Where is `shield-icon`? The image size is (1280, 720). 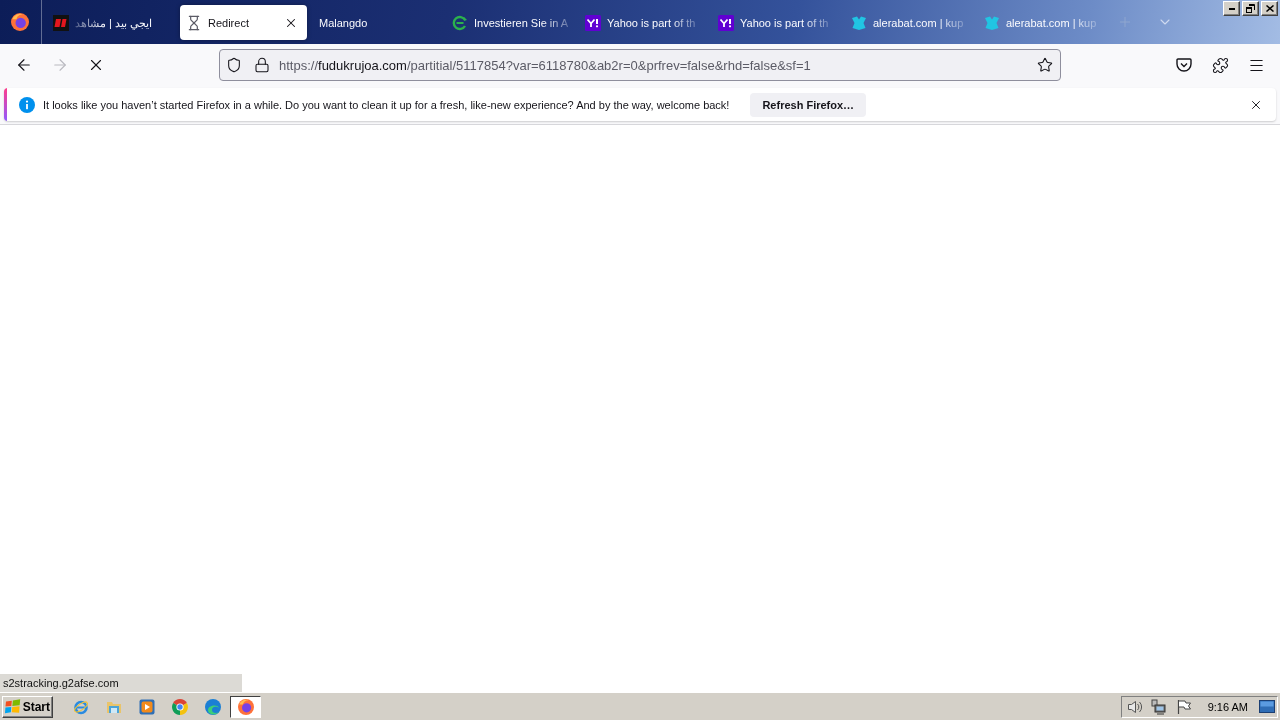 shield-icon is located at coordinates (234, 65).